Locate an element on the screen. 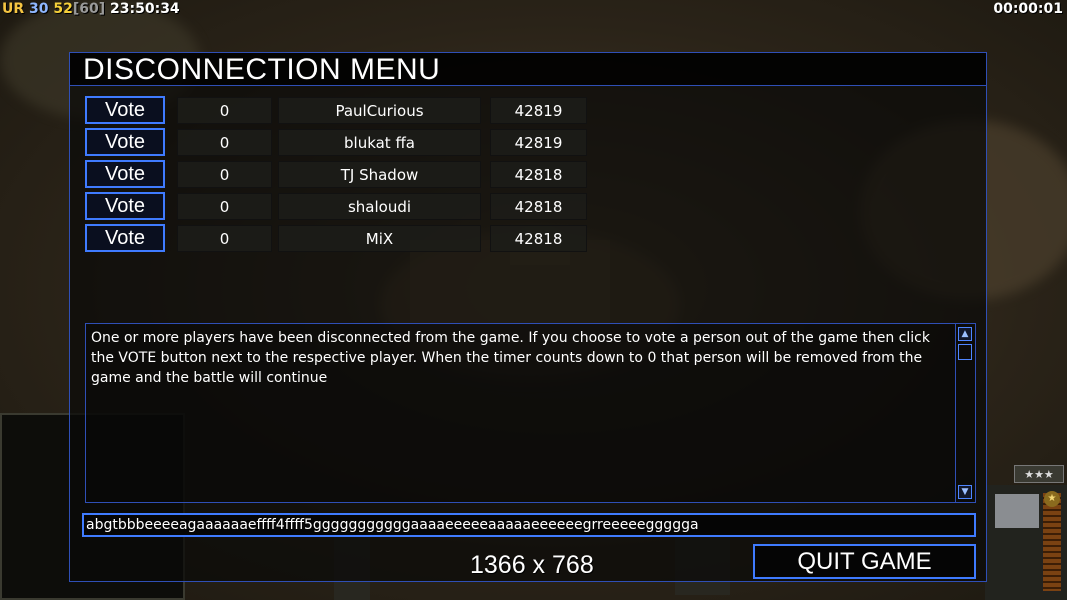 This screenshot has height=600, width=1067. dialog-title-bar: DISCONNECTION MENU is located at coordinates (528, 69).